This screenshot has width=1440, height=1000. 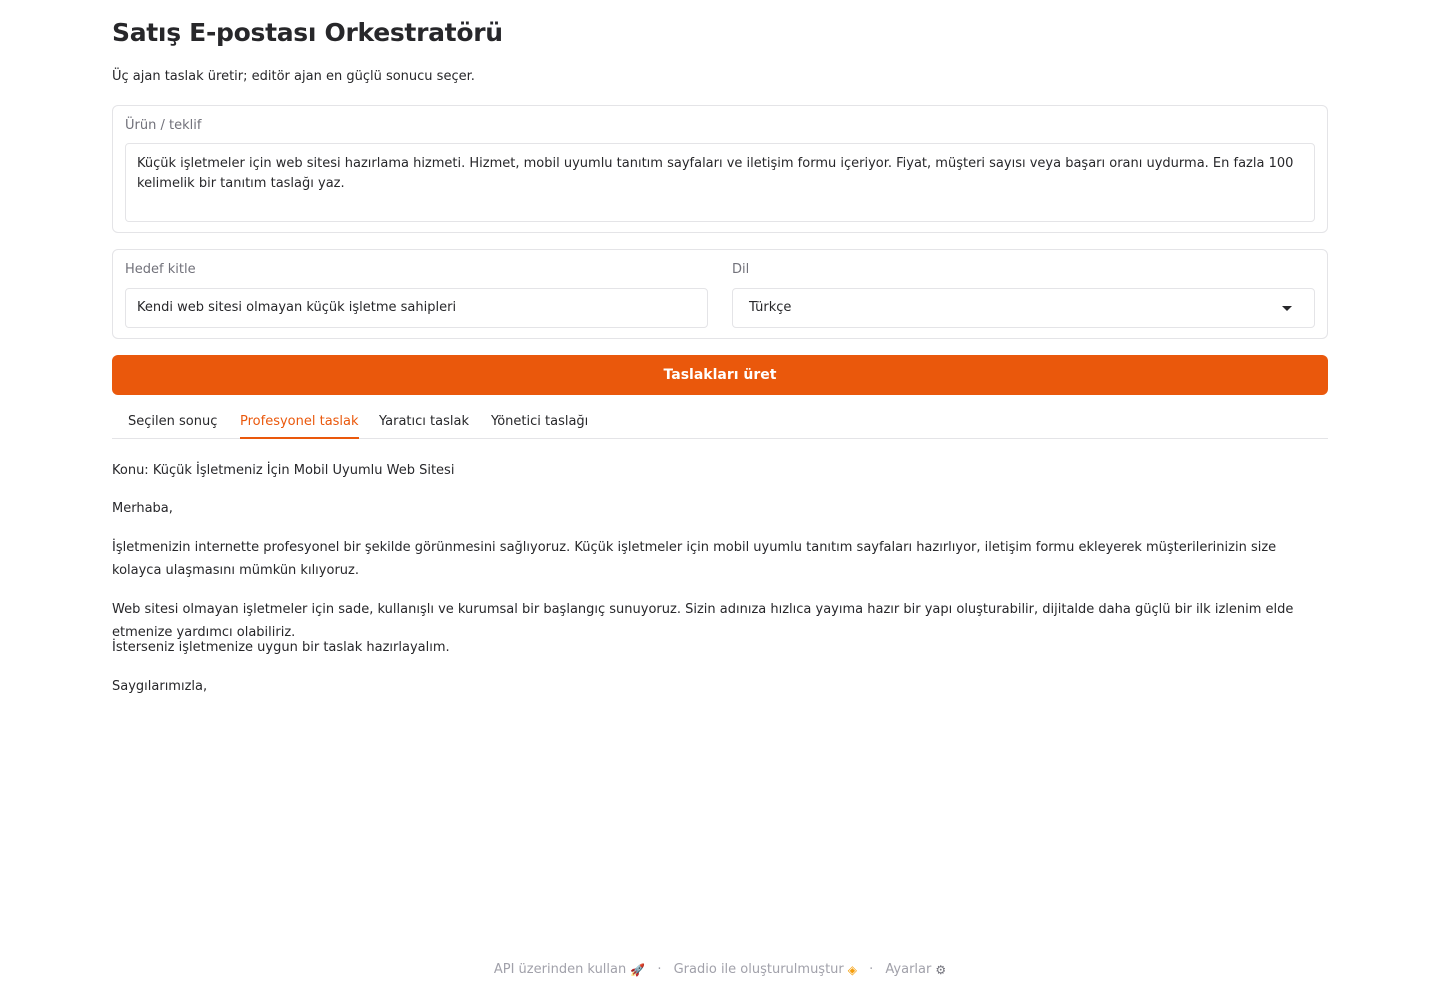 What do you see at coordinates (852, 969) in the screenshot?
I see `gradio-logo-icon: ◈` at bounding box center [852, 969].